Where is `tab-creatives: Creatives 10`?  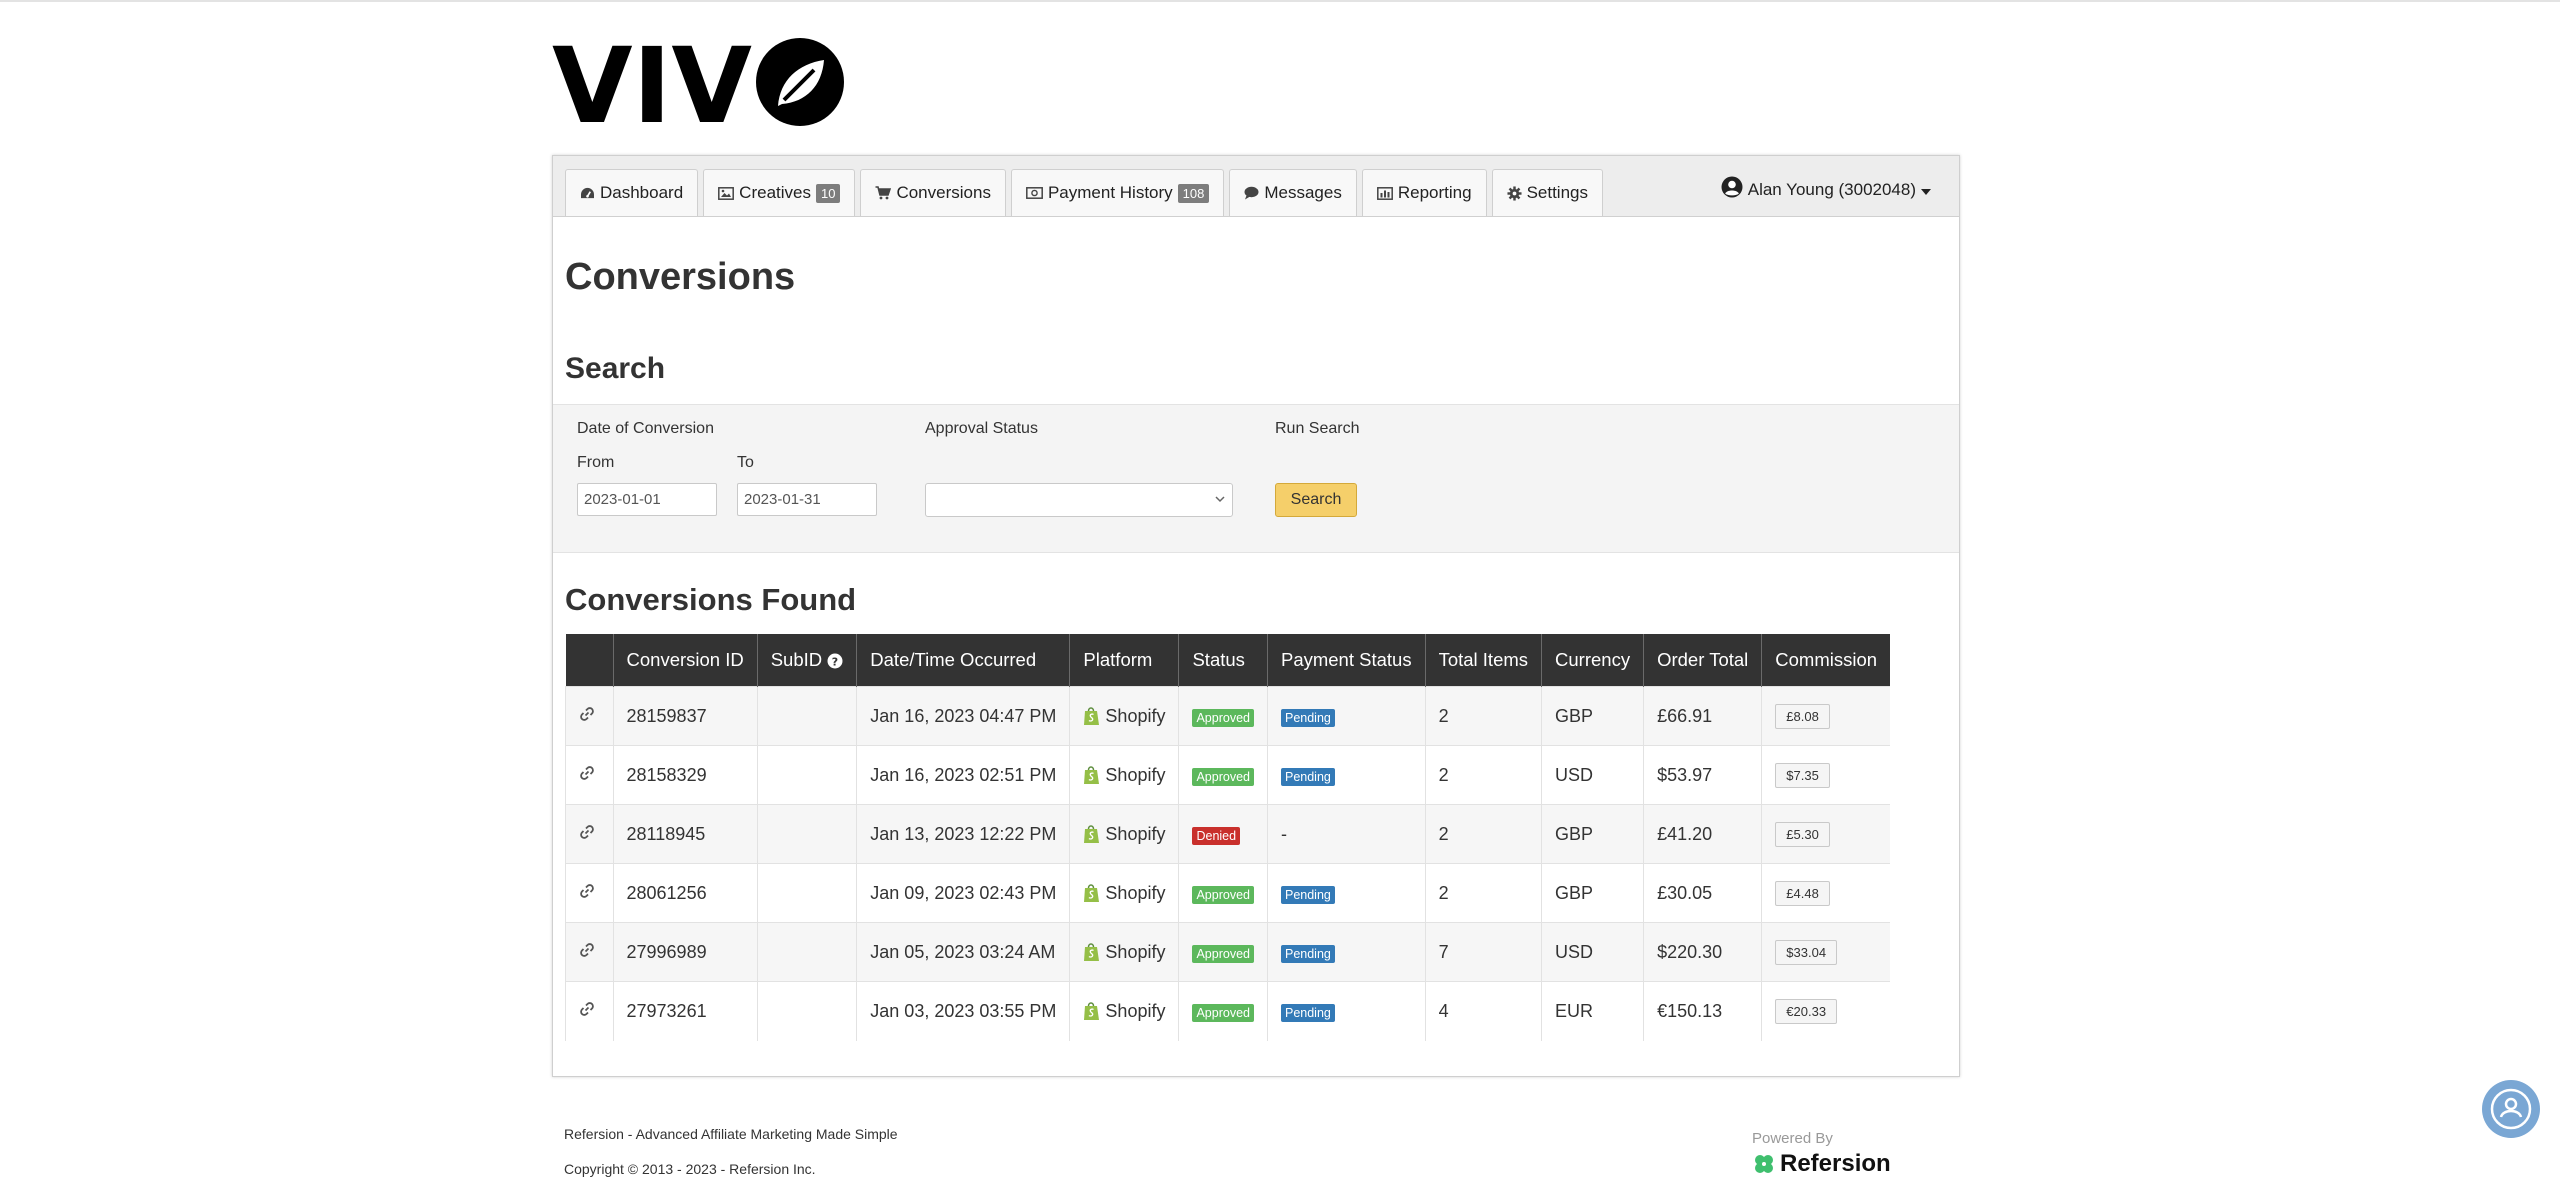
tab-creatives: Creatives 10 is located at coordinates (779, 192).